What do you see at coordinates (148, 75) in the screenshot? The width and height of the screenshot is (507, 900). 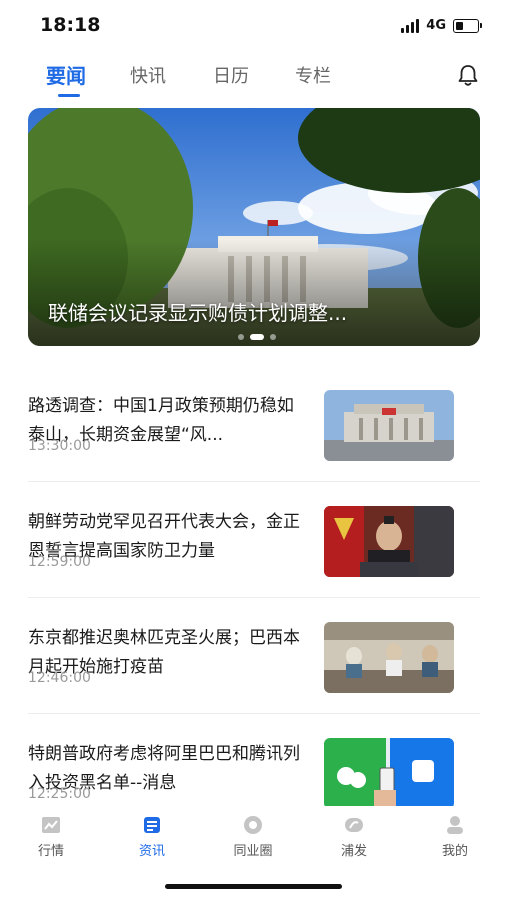 I see `tab-flash: 快讯` at bounding box center [148, 75].